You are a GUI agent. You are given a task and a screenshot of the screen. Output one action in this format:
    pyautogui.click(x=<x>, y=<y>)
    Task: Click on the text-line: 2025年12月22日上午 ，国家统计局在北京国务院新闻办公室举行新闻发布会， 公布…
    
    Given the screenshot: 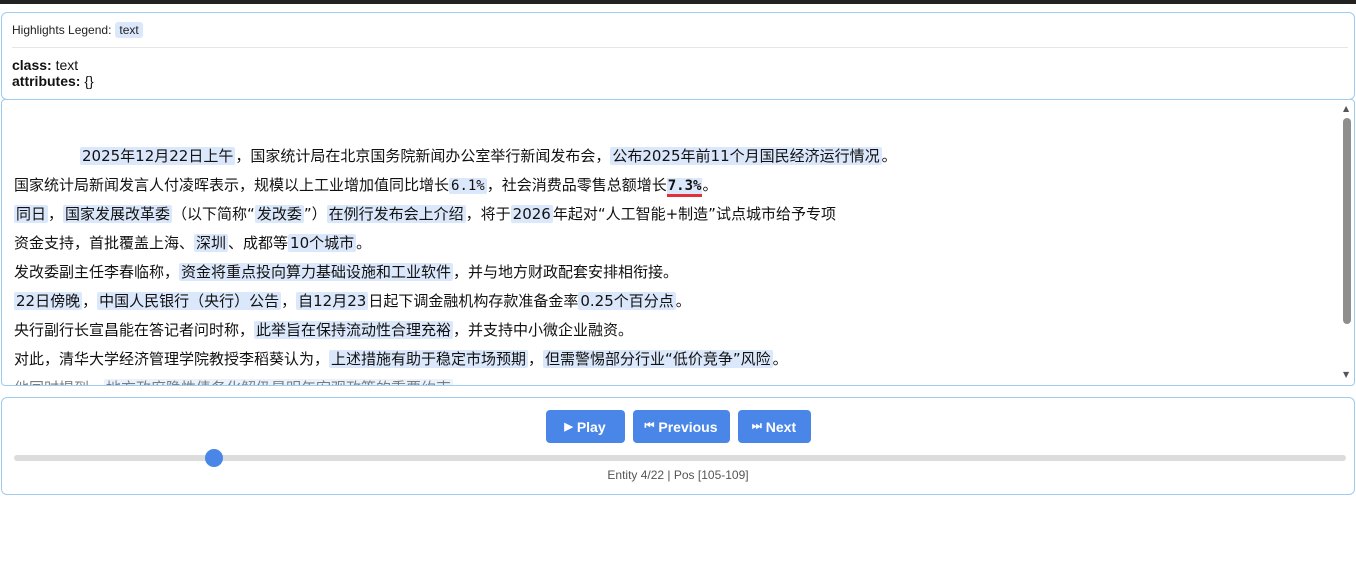 What is the action you would take?
    pyautogui.click(x=674, y=156)
    